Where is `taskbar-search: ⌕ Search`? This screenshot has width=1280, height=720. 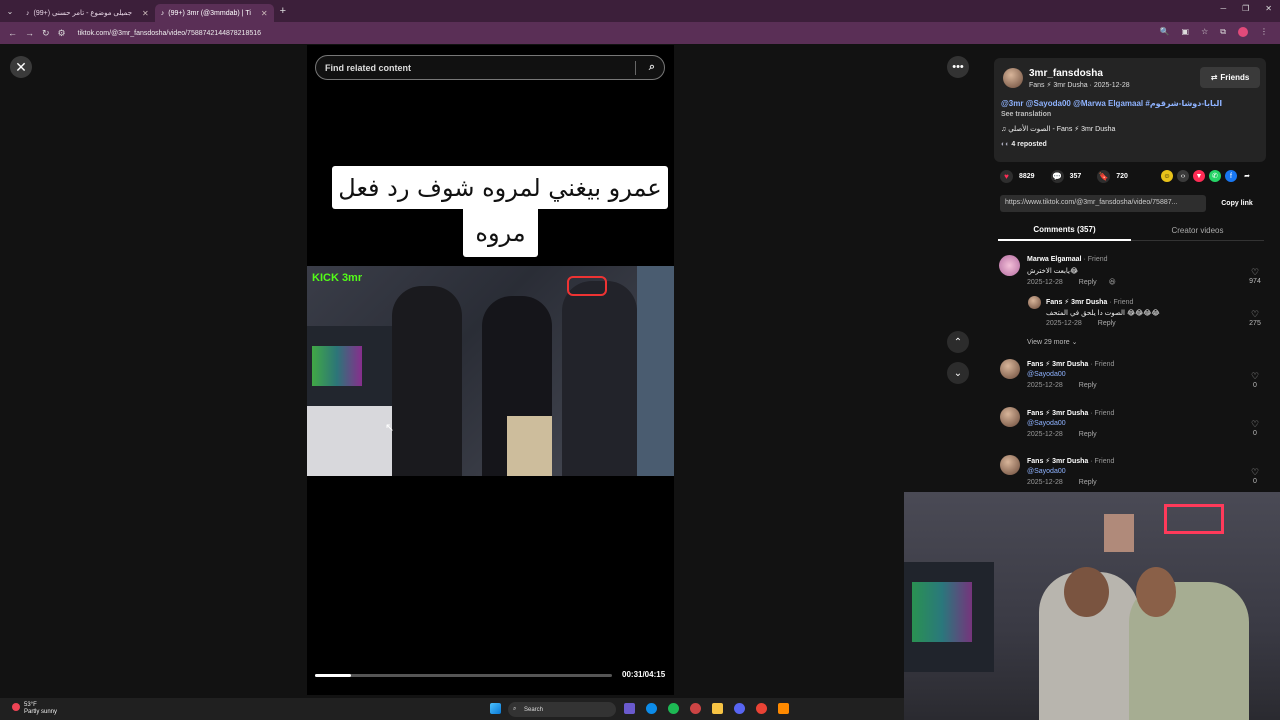
taskbar-search: ⌕ Search is located at coordinates (562, 709).